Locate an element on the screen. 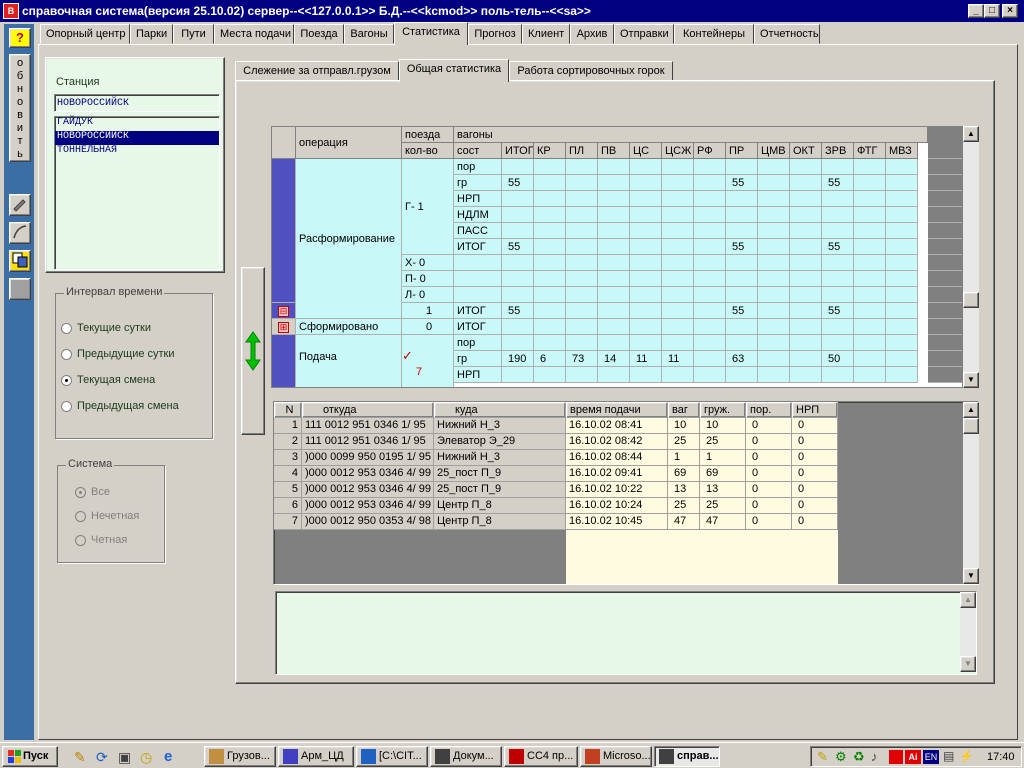  tray-antivirus-icon is located at coordinates (896, 757).